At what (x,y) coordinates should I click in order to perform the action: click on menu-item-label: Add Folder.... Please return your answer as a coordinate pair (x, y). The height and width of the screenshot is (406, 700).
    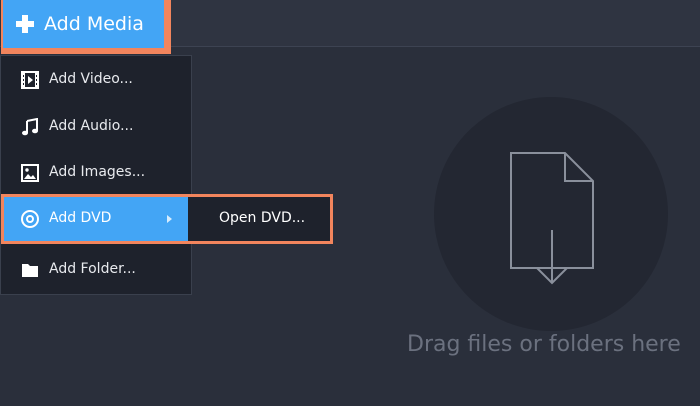
    Looking at the image, I should click on (92, 269).